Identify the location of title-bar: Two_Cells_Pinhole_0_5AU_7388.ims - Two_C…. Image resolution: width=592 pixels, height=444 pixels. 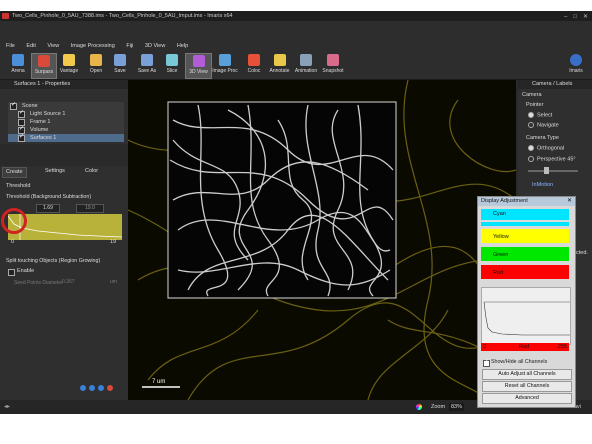
(296, 16).